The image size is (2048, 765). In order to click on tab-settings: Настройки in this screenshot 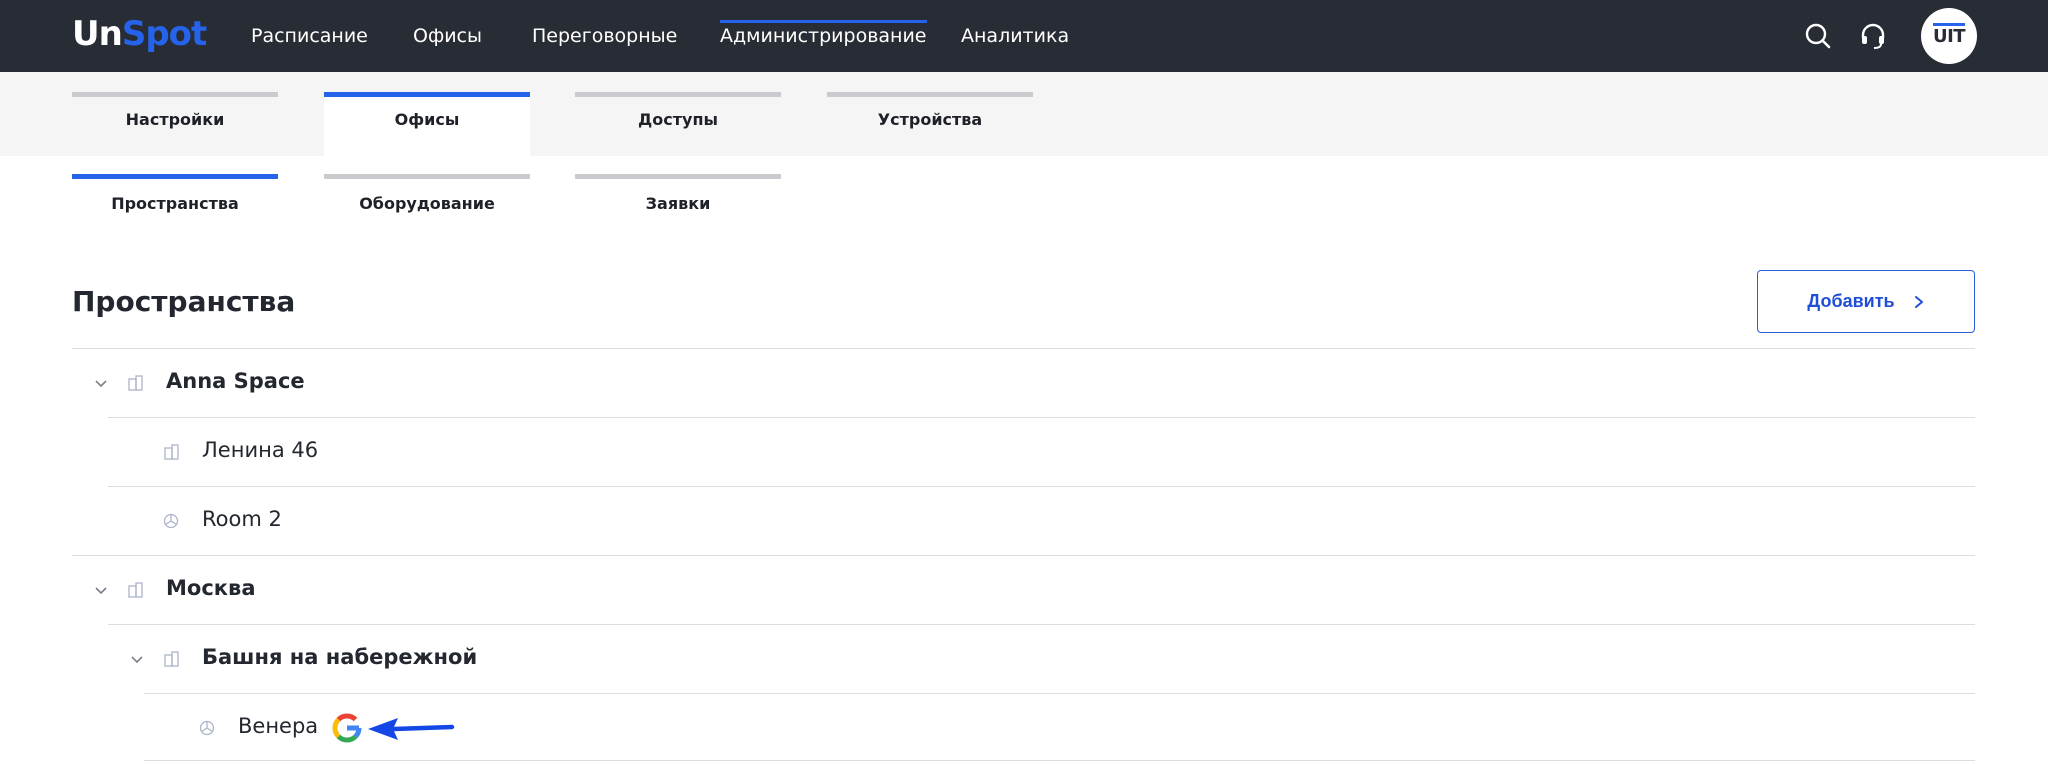, I will do `click(175, 124)`.